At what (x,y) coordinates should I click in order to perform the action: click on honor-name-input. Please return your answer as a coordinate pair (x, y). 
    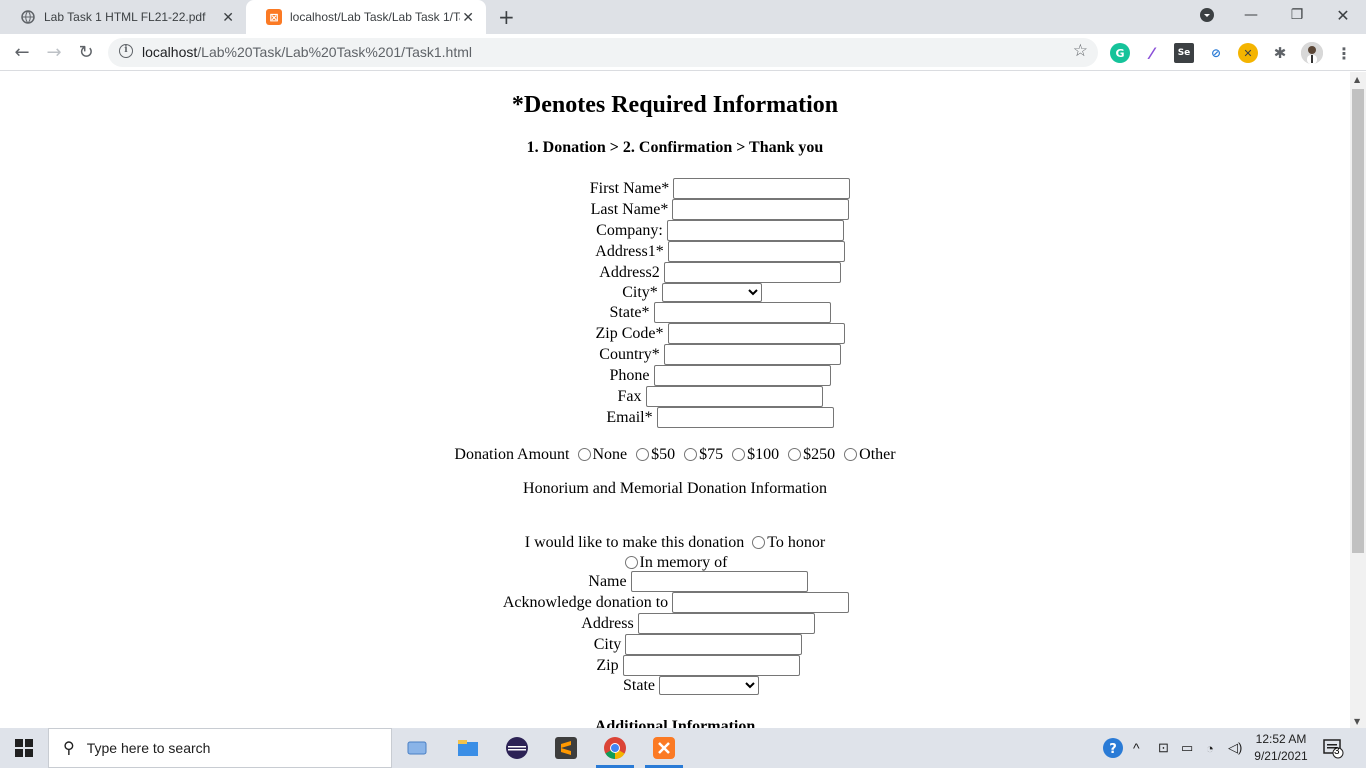
    Looking at the image, I should click on (719, 581).